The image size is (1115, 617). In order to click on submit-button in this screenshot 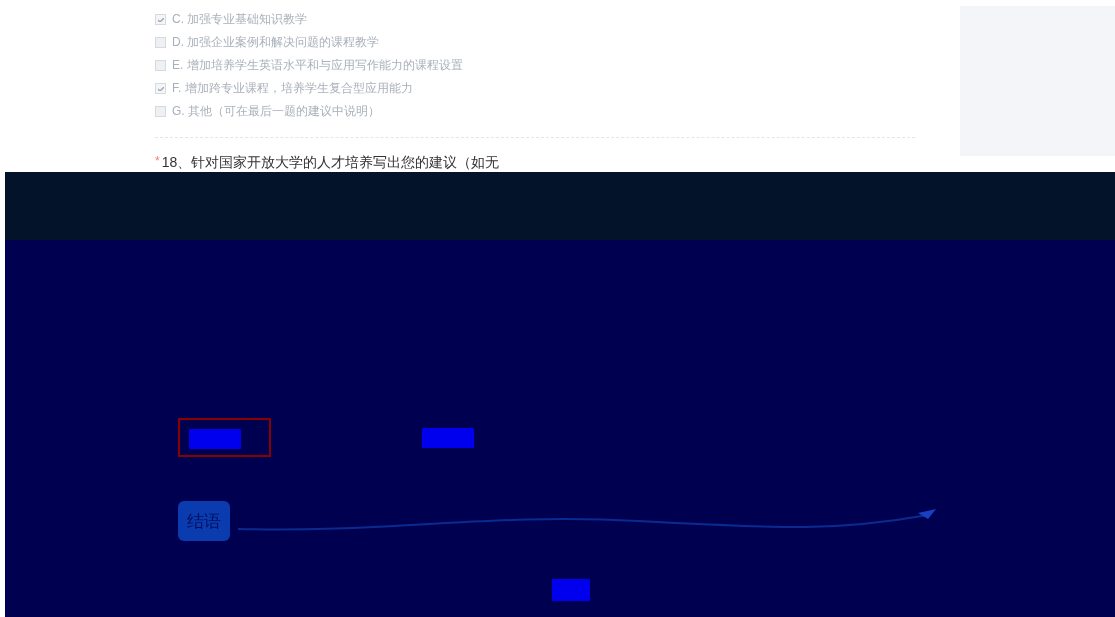, I will do `click(571, 590)`.